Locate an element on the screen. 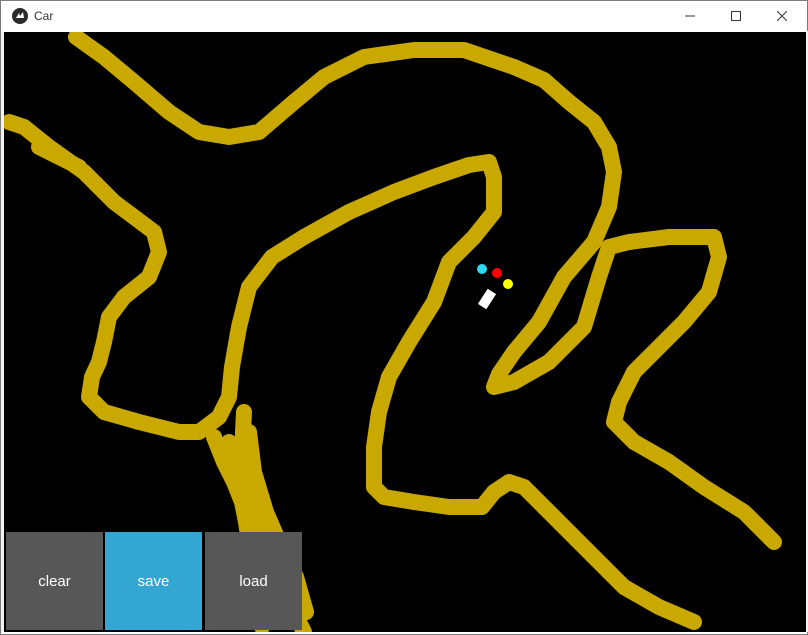 The height and width of the screenshot is (635, 808). maximize-icon is located at coordinates (736, 16).